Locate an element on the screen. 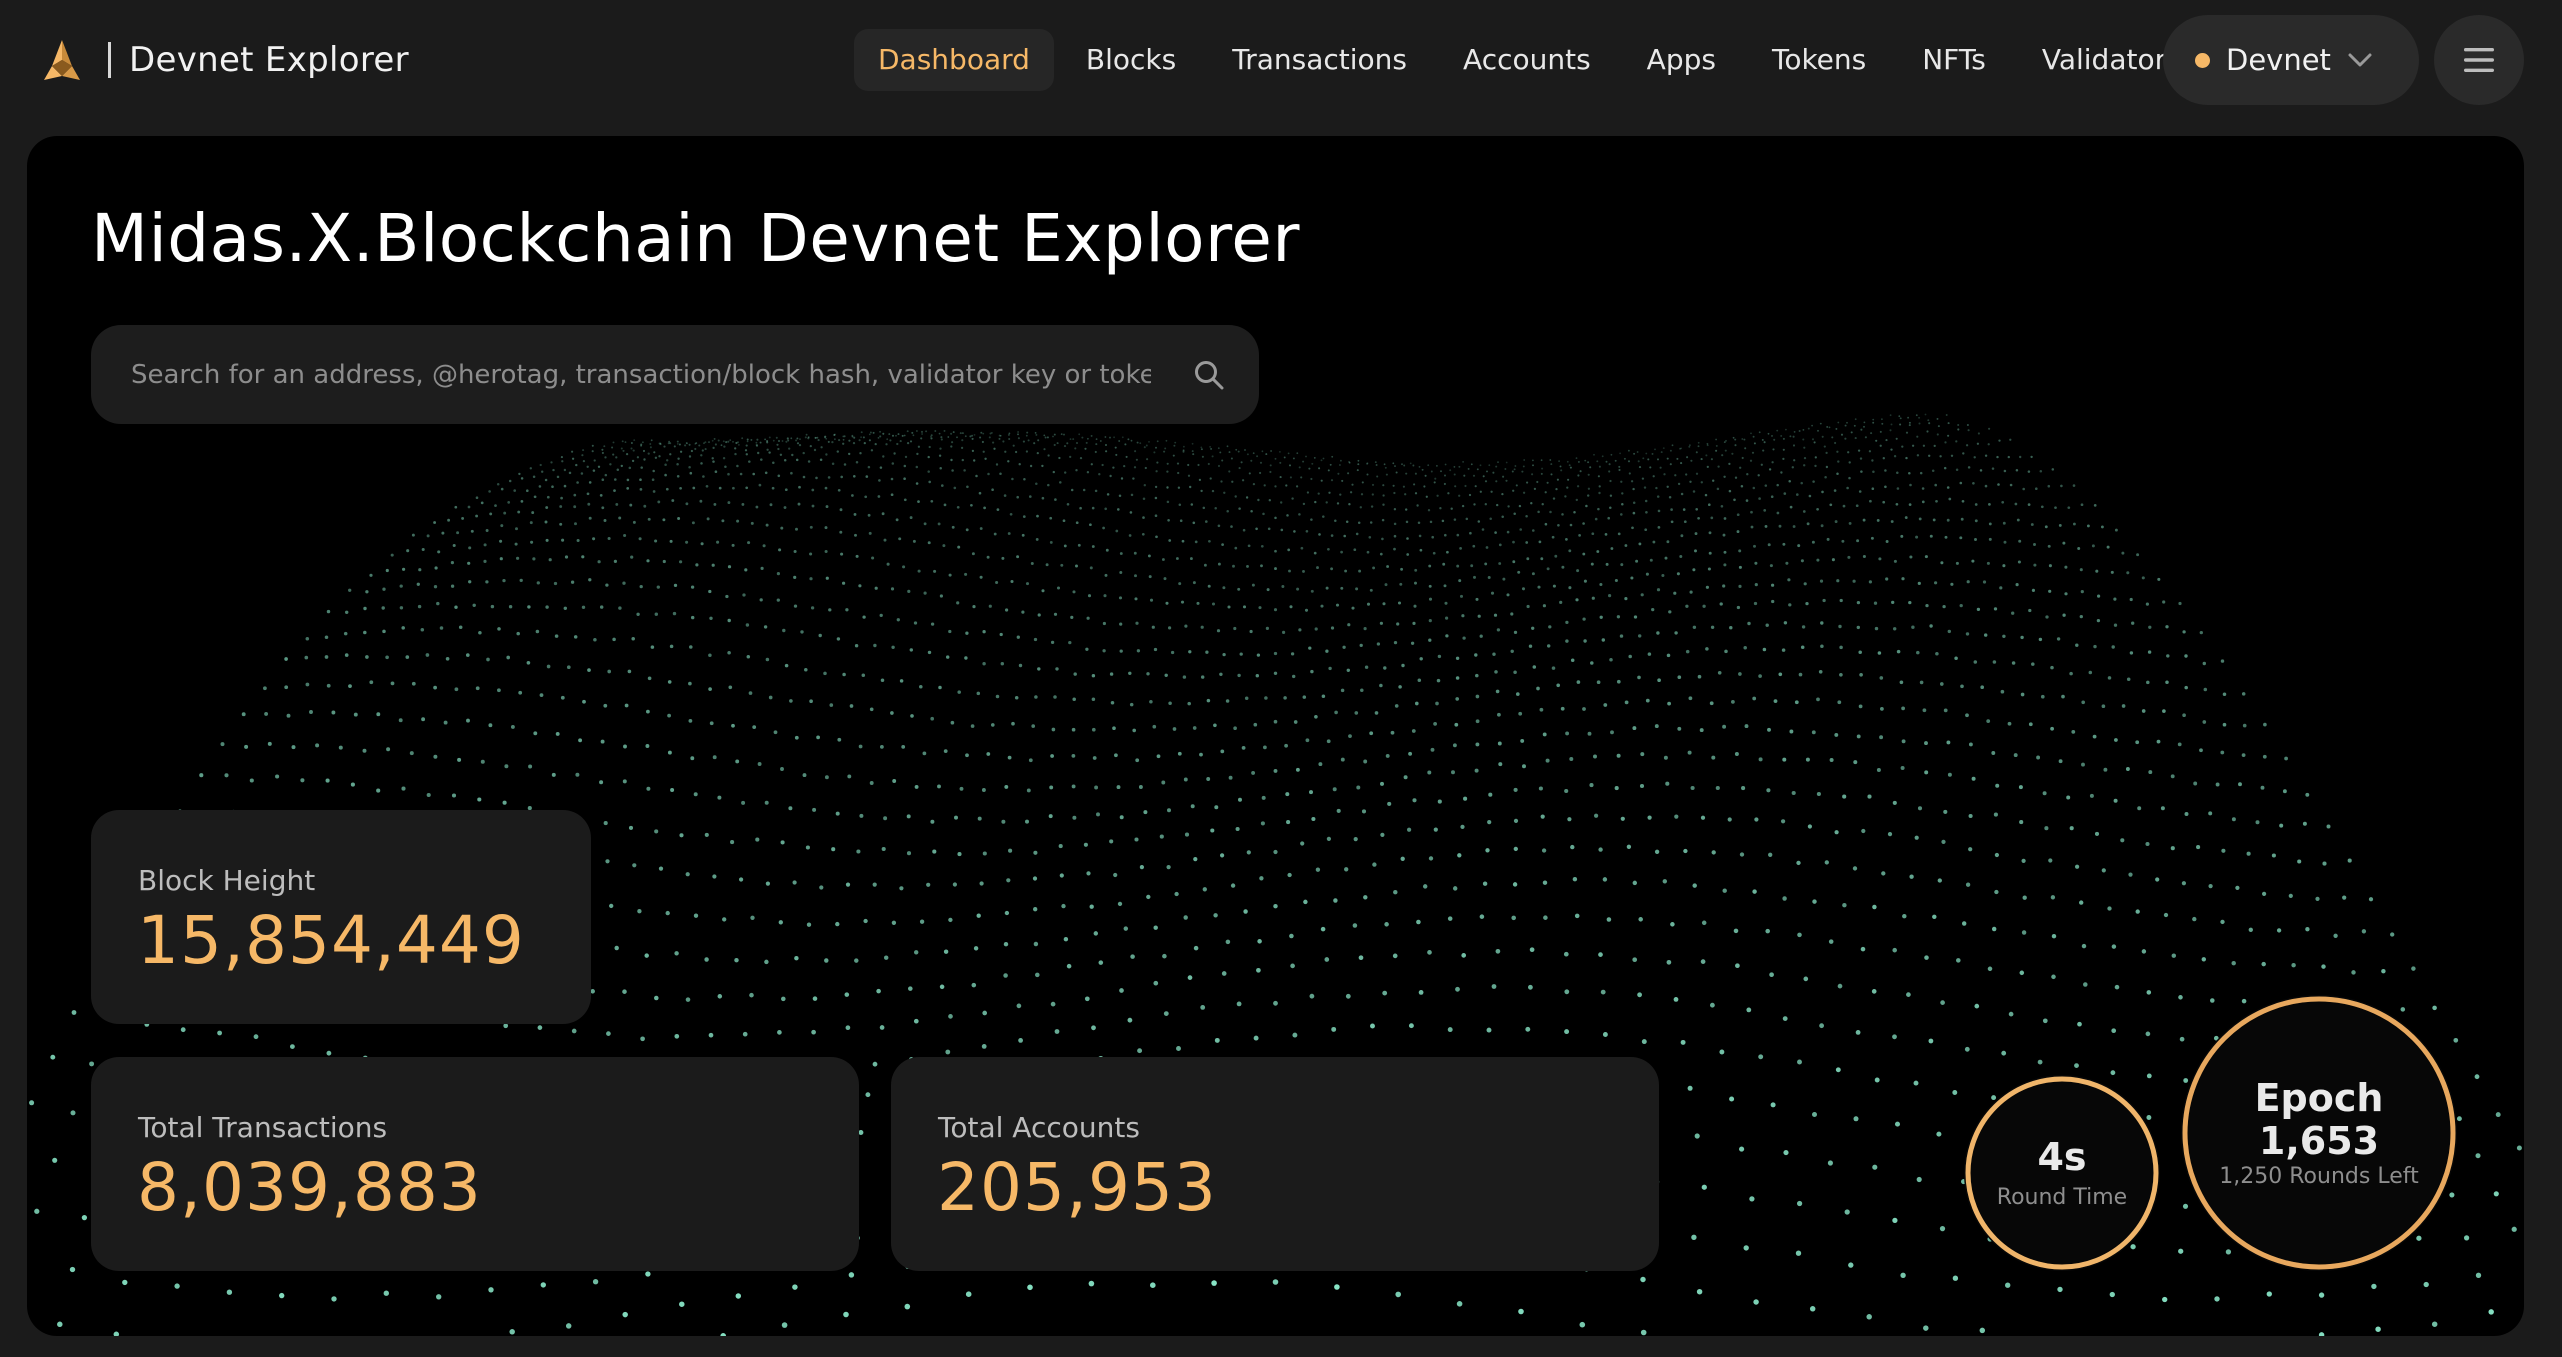  menu-button is located at coordinates (2479, 60).